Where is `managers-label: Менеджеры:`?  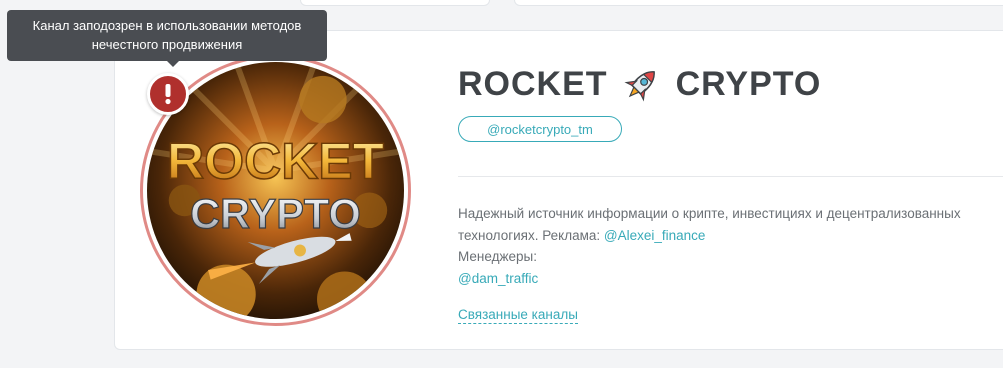
managers-label: Менеджеры: is located at coordinates (497, 256).